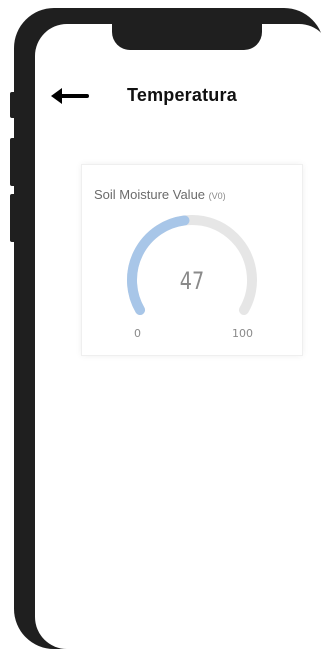  What do you see at coordinates (242, 333) in the screenshot?
I see `gauge-max-label: 100` at bounding box center [242, 333].